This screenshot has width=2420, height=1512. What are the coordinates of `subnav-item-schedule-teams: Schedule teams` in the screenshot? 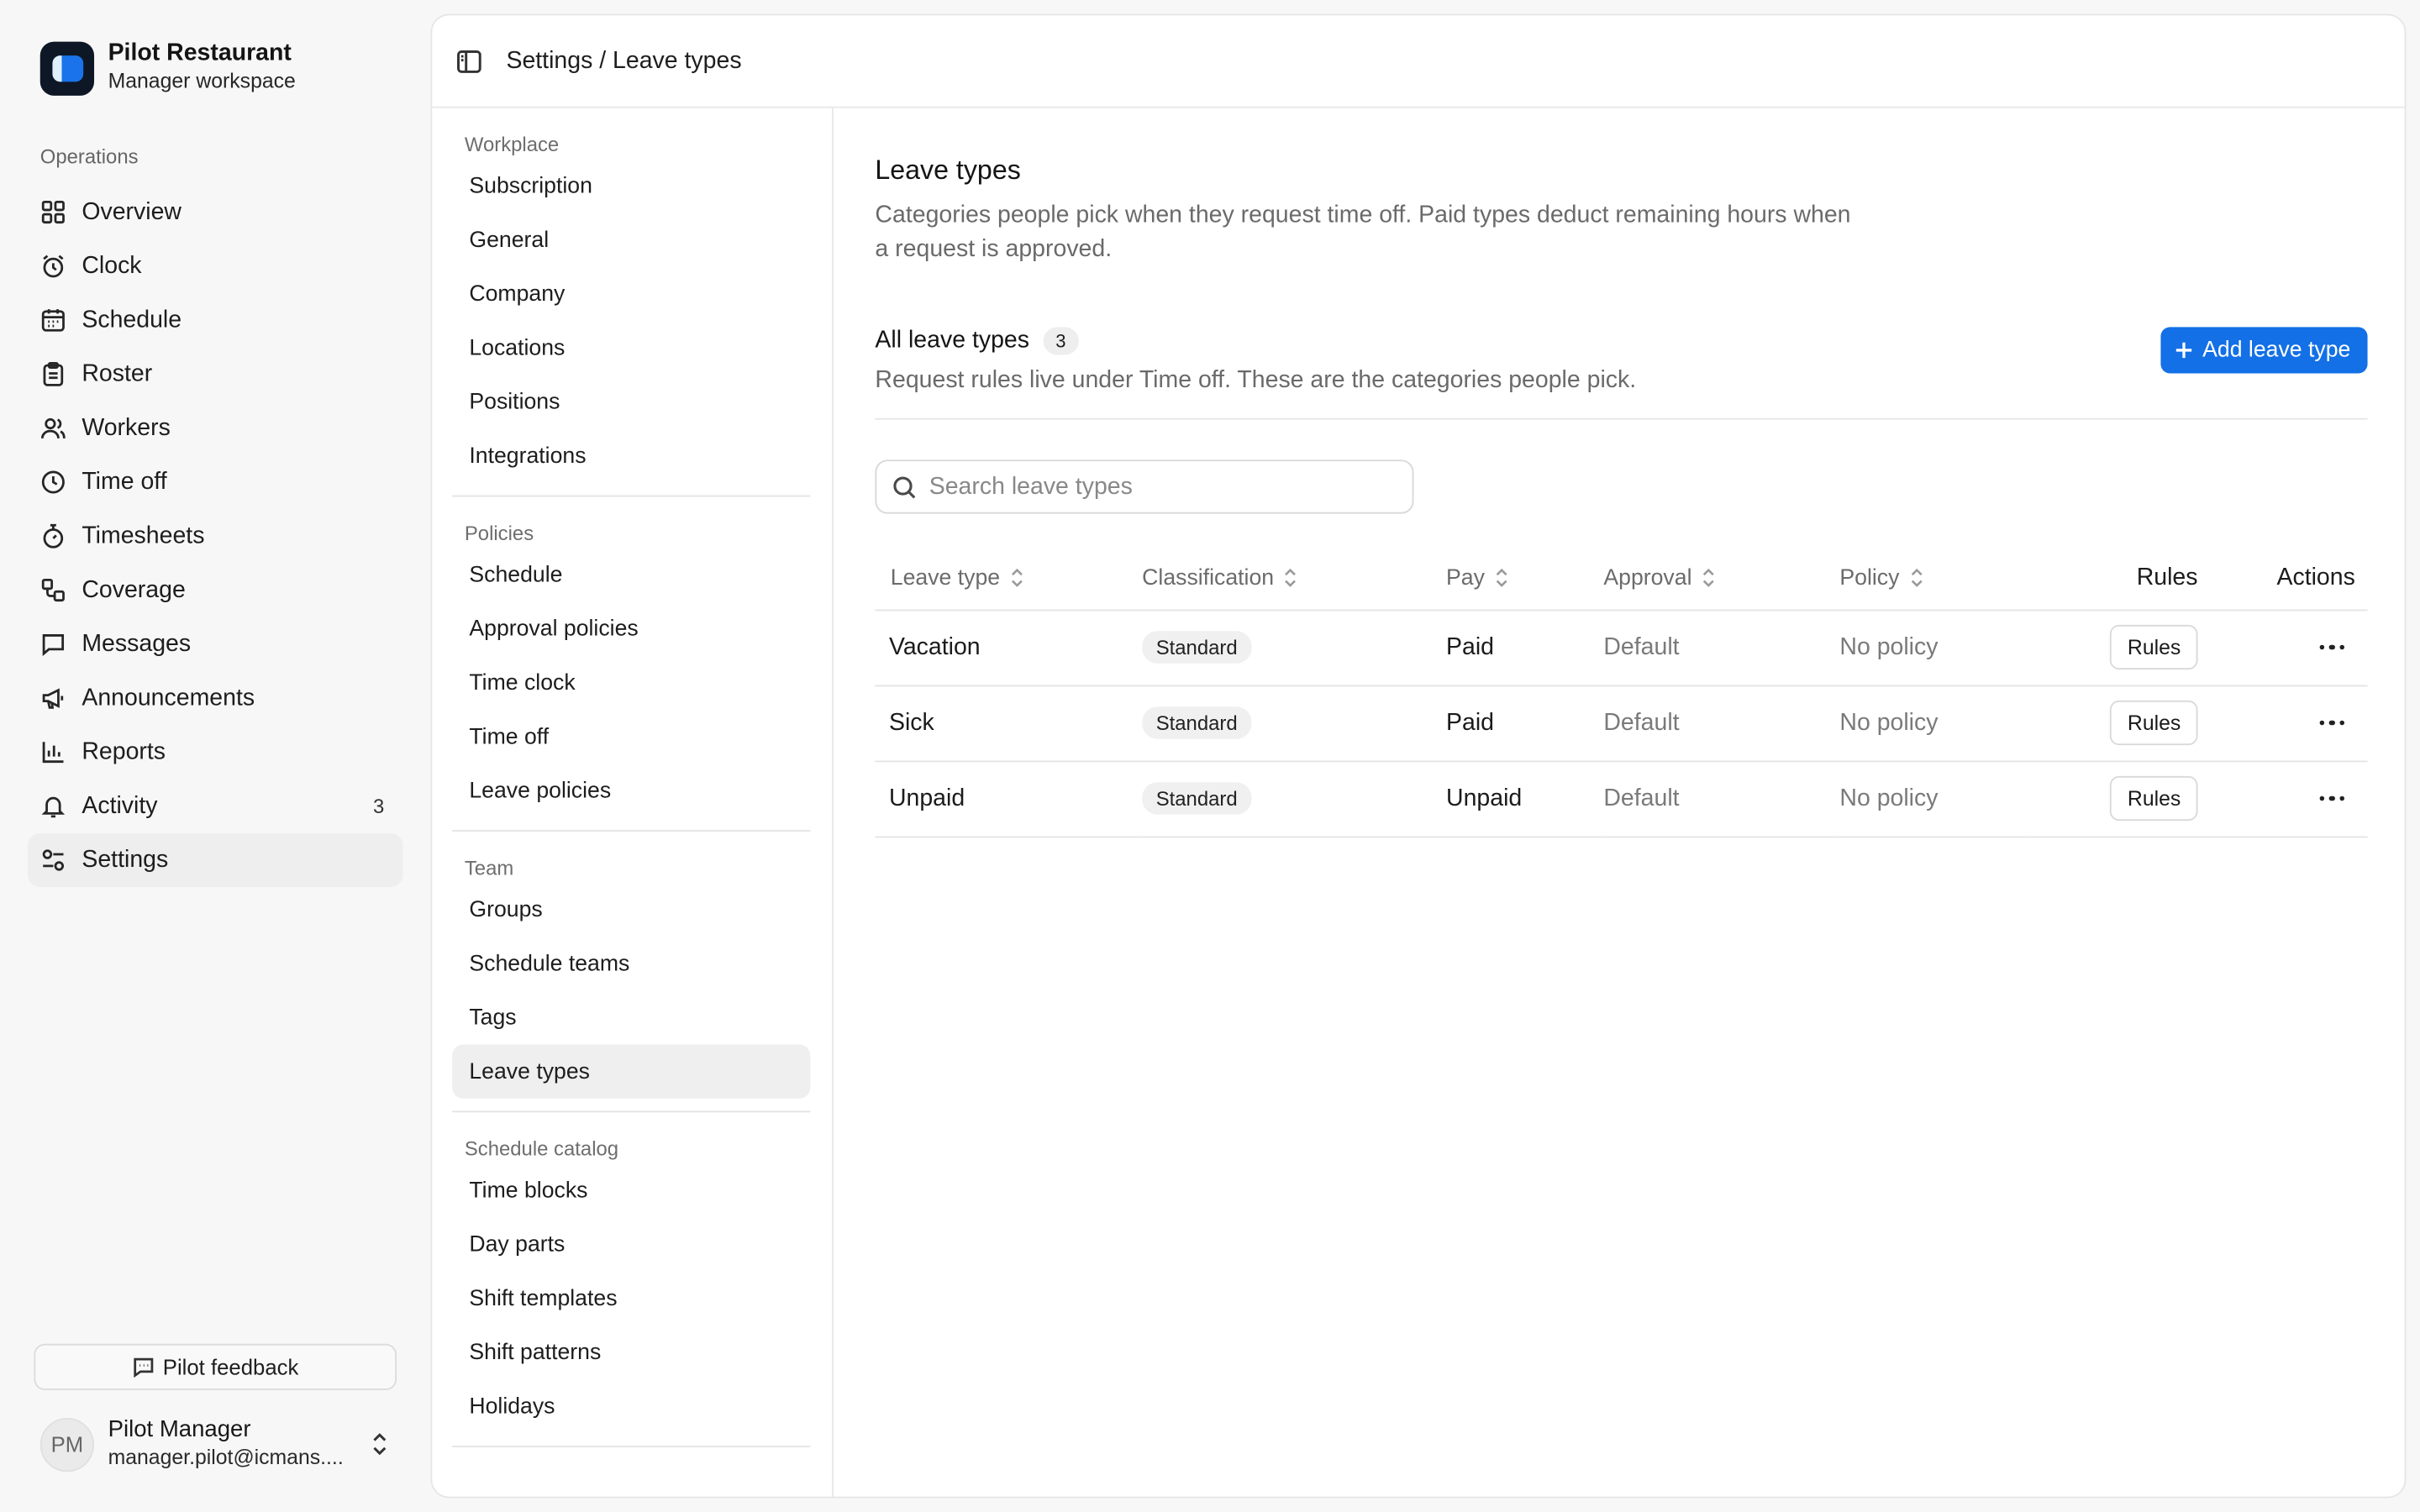 It's located at (631, 963).